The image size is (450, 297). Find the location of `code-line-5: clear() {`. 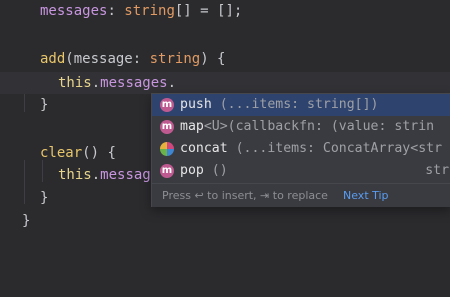

code-line-5: clear() { is located at coordinates (78, 153).